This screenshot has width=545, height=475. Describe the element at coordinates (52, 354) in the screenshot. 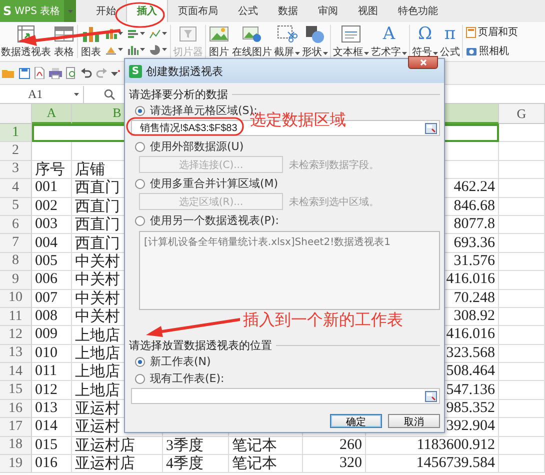

I see `table-cell: 010` at that location.